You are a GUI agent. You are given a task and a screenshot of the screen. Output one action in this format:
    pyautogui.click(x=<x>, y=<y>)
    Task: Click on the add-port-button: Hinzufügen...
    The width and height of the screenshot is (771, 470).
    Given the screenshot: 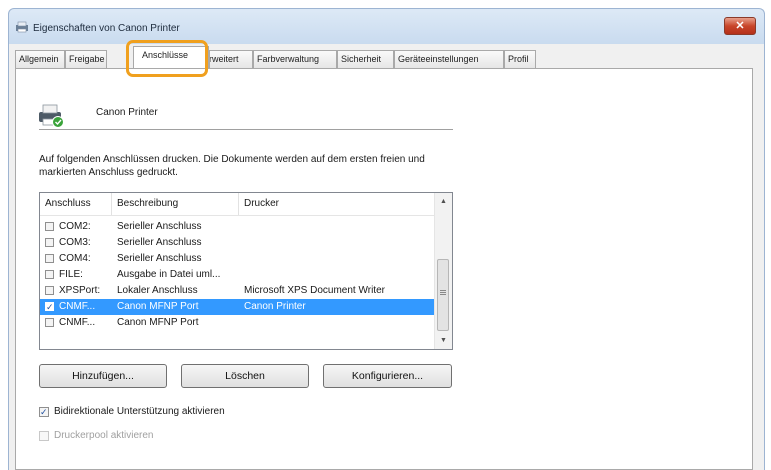 What is the action you would take?
    pyautogui.click(x=103, y=376)
    